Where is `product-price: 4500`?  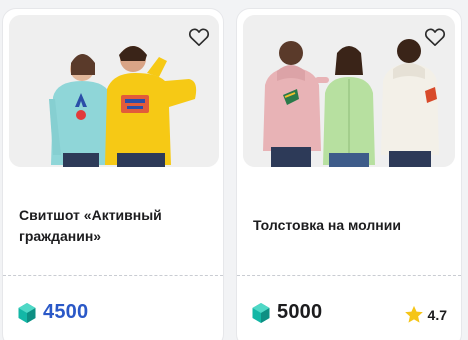
product-price: 4500 is located at coordinates (52, 312).